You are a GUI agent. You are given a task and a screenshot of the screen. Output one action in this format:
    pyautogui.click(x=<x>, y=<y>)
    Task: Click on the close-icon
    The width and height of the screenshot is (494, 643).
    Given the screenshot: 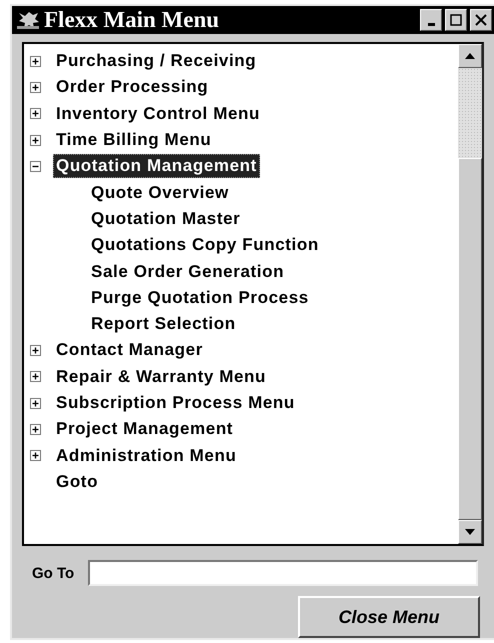 What is the action you would take?
    pyautogui.click(x=481, y=20)
    